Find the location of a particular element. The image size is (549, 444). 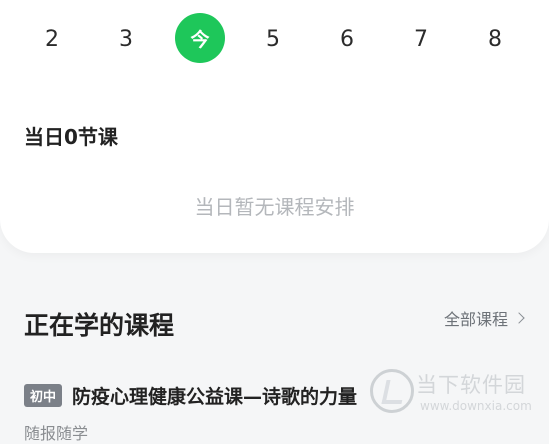

day-8: 8 is located at coordinates (495, 39).